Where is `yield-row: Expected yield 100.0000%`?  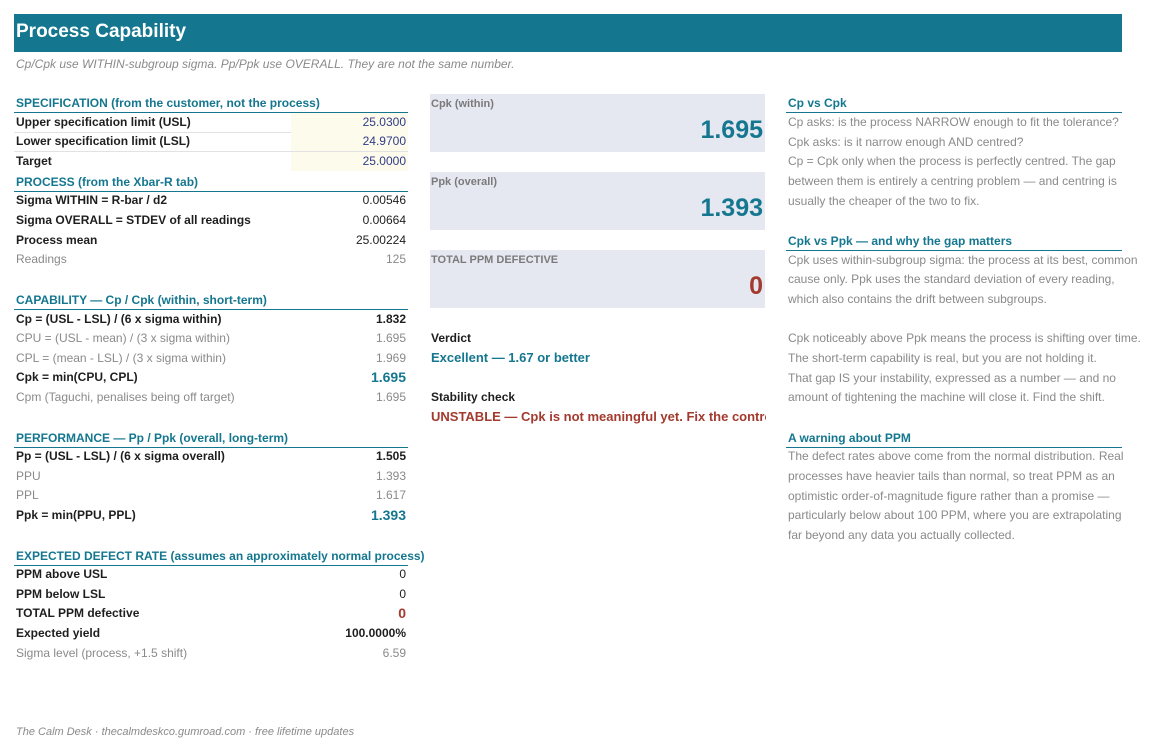
yield-row: Expected yield 100.0000% is located at coordinates (211, 633).